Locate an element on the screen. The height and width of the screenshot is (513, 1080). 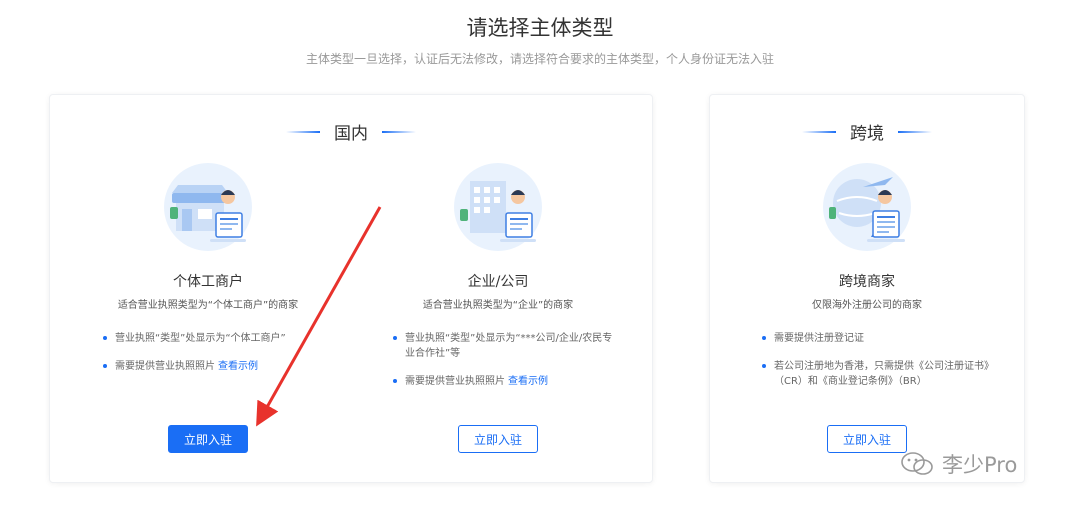
option-title: 个体工商户 is located at coordinates (208, 282).